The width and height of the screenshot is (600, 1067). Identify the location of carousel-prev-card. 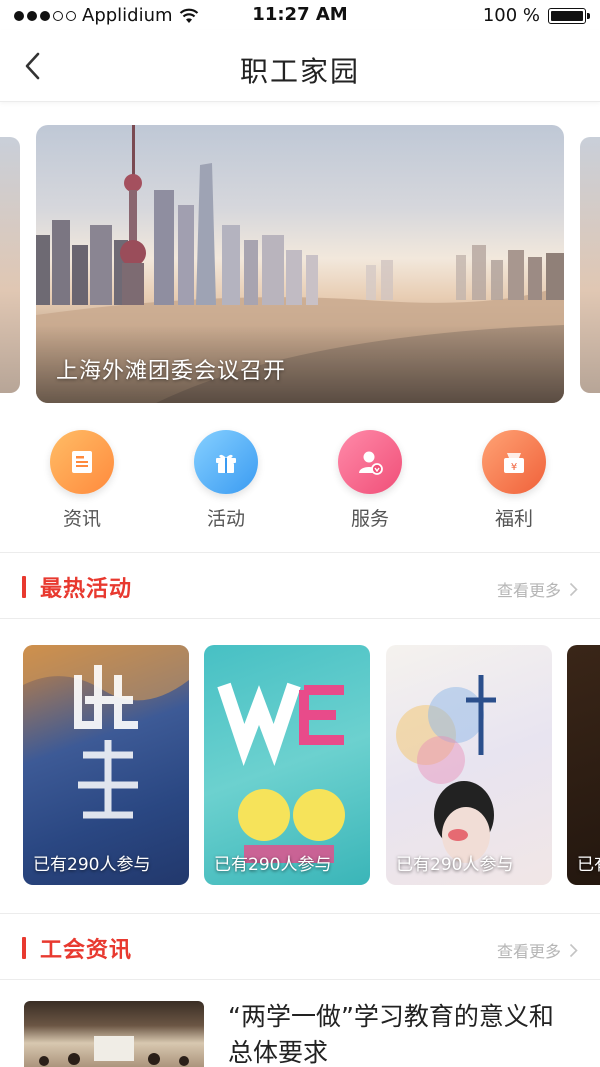
(10, 265).